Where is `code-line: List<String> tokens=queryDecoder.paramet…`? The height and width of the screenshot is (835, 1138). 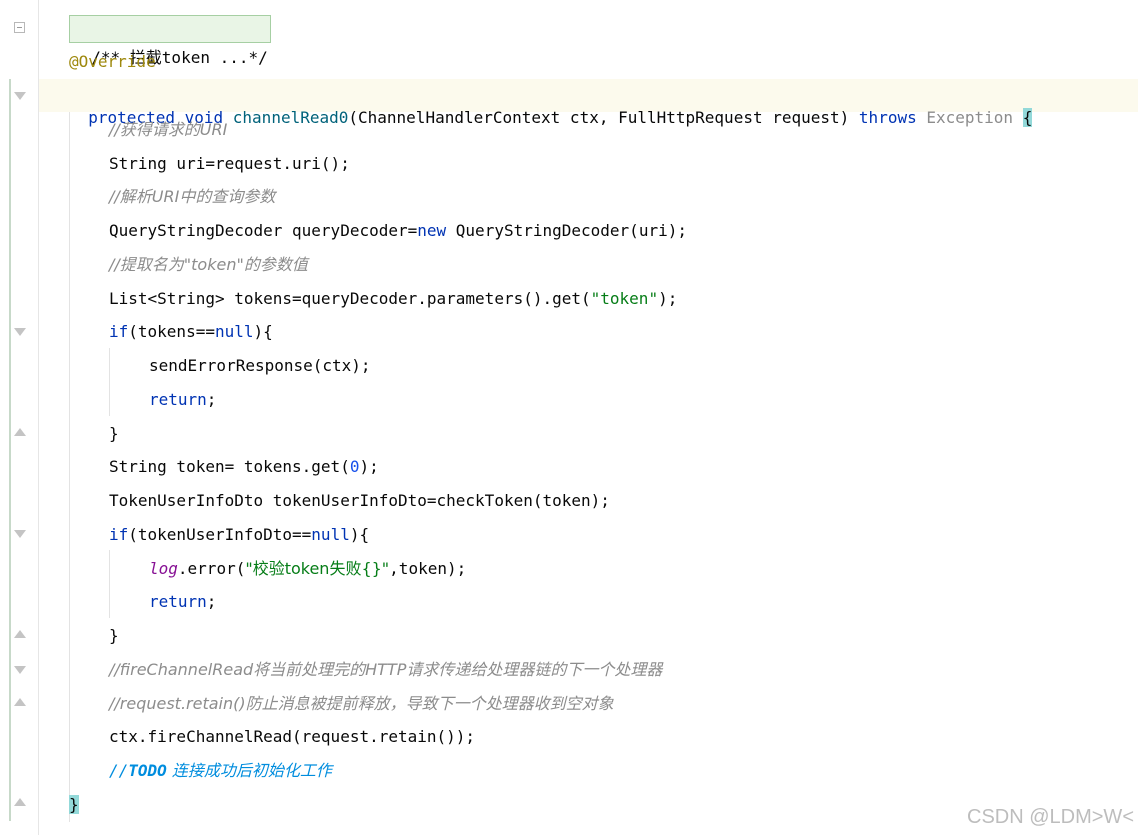
code-line: List<String> tokens=queryDecoder.paramet… is located at coordinates (393, 299).